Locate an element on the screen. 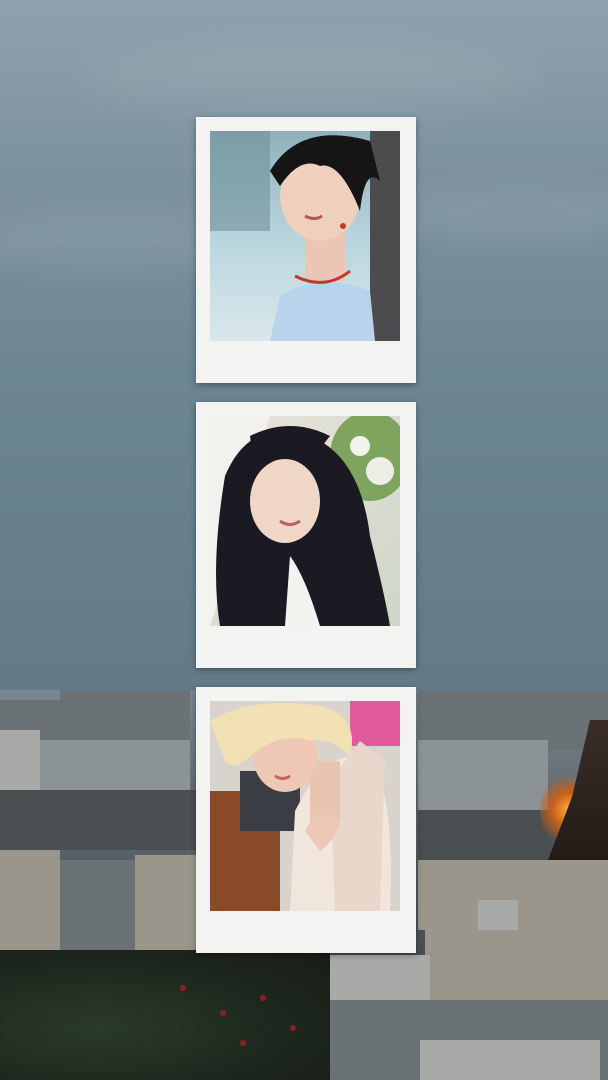  trees is located at coordinates (165, 1015).